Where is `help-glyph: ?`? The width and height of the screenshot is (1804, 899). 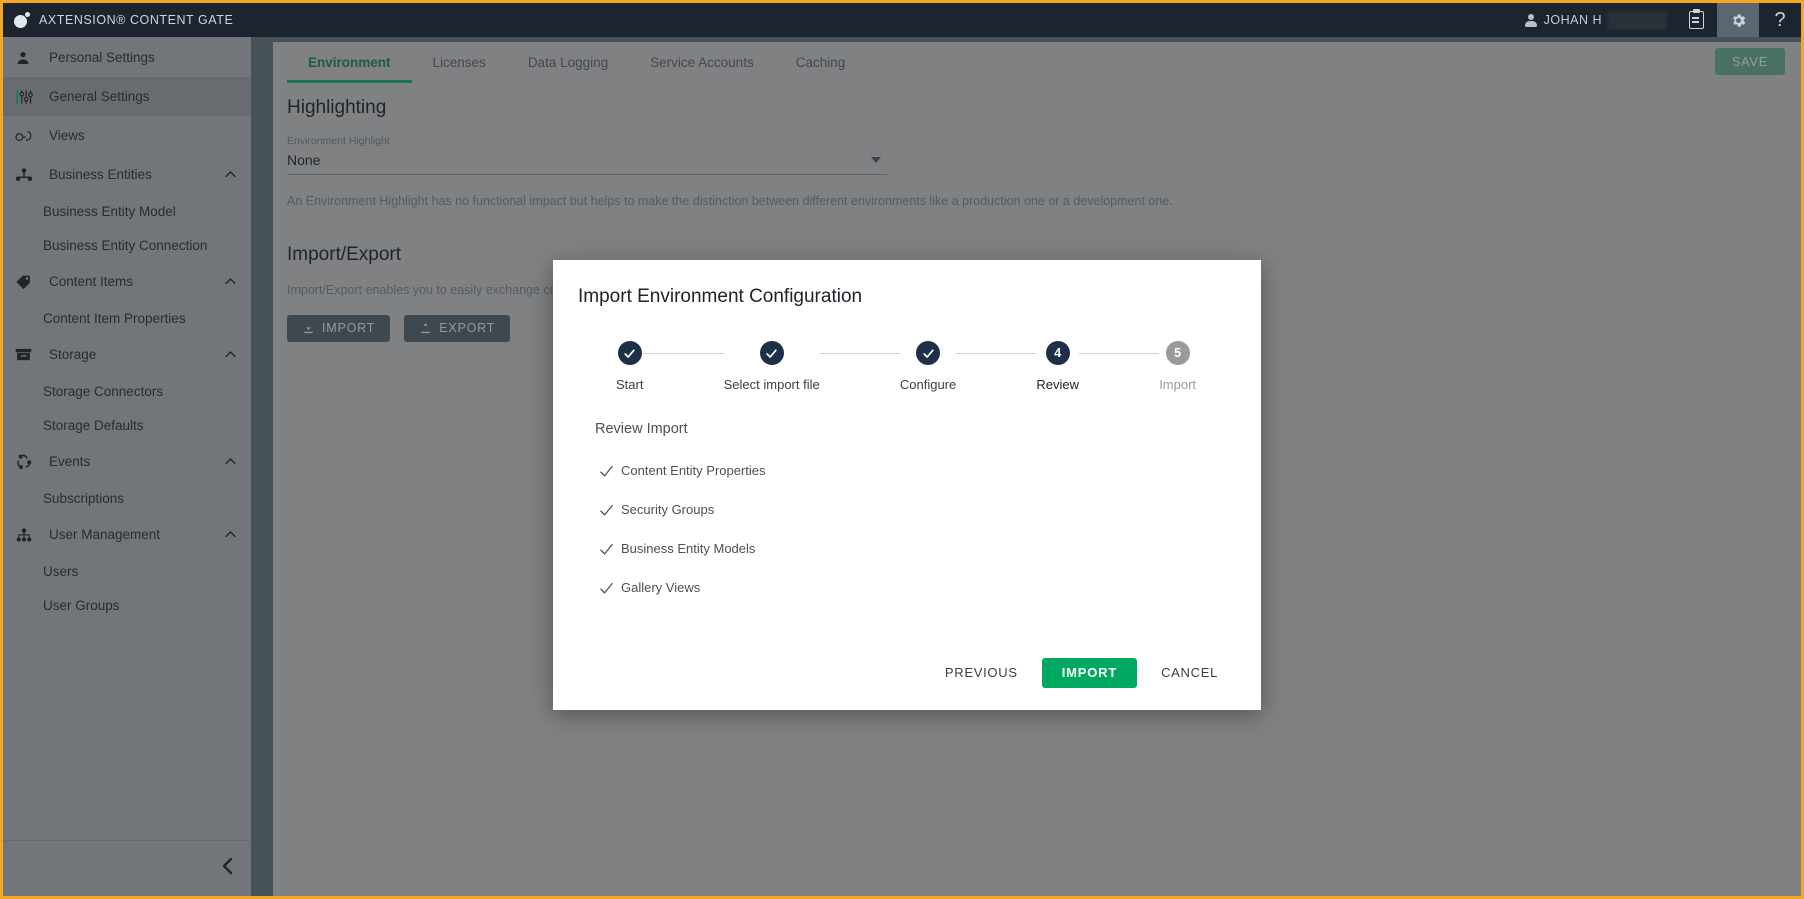
help-glyph: ? is located at coordinates (1780, 20).